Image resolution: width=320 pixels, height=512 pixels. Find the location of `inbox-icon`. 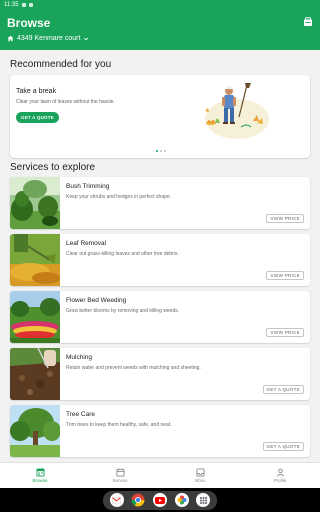

inbox-icon is located at coordinates (200, 472).